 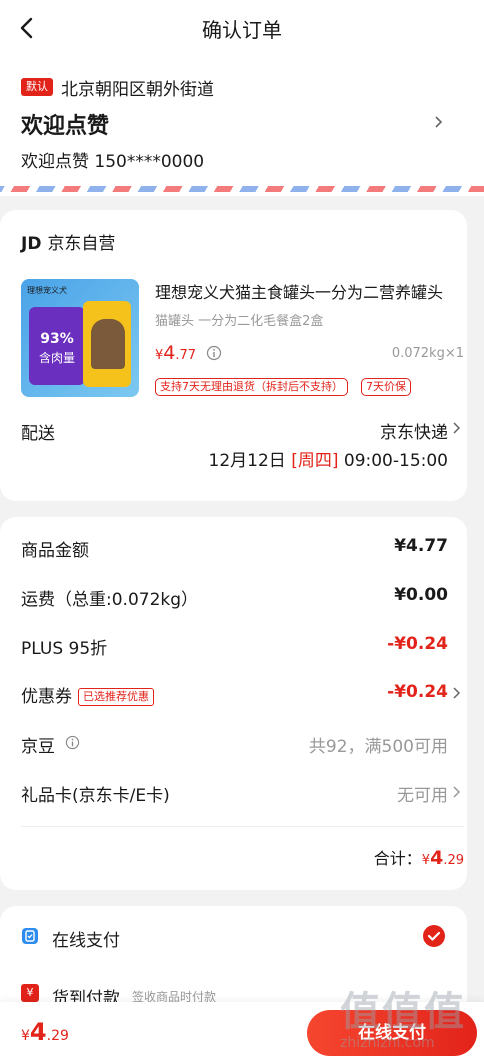 What do you see at coordinates (31, 244) in the screenshot?
I see `jd-logo: JD` at bounding box center [31, 244].